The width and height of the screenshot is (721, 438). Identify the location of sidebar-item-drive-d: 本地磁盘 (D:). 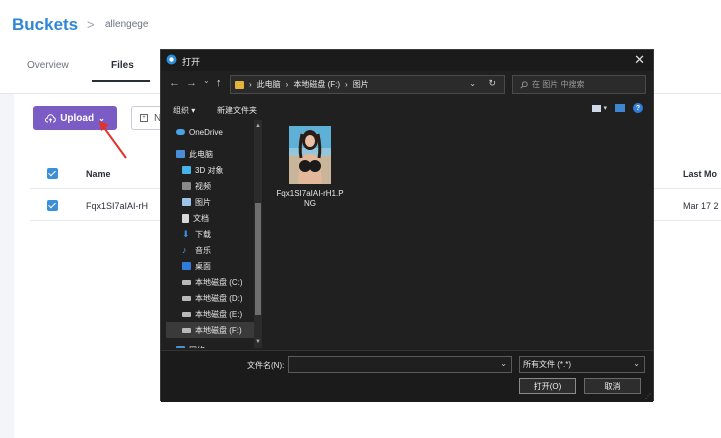
(212, 298).